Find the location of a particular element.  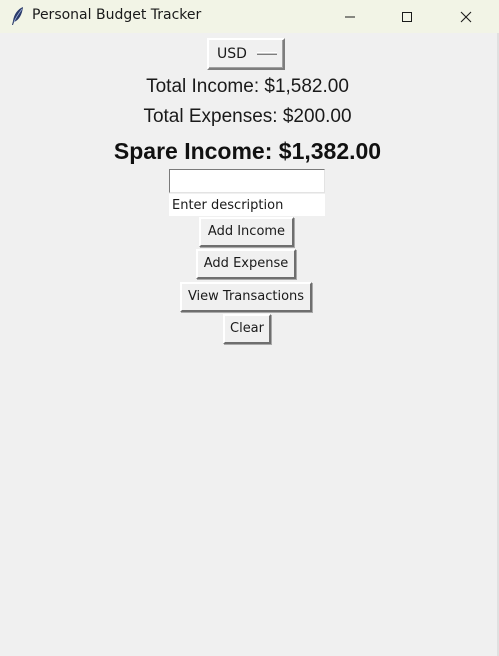

minimize-icon is located at coordinates (350, 16).